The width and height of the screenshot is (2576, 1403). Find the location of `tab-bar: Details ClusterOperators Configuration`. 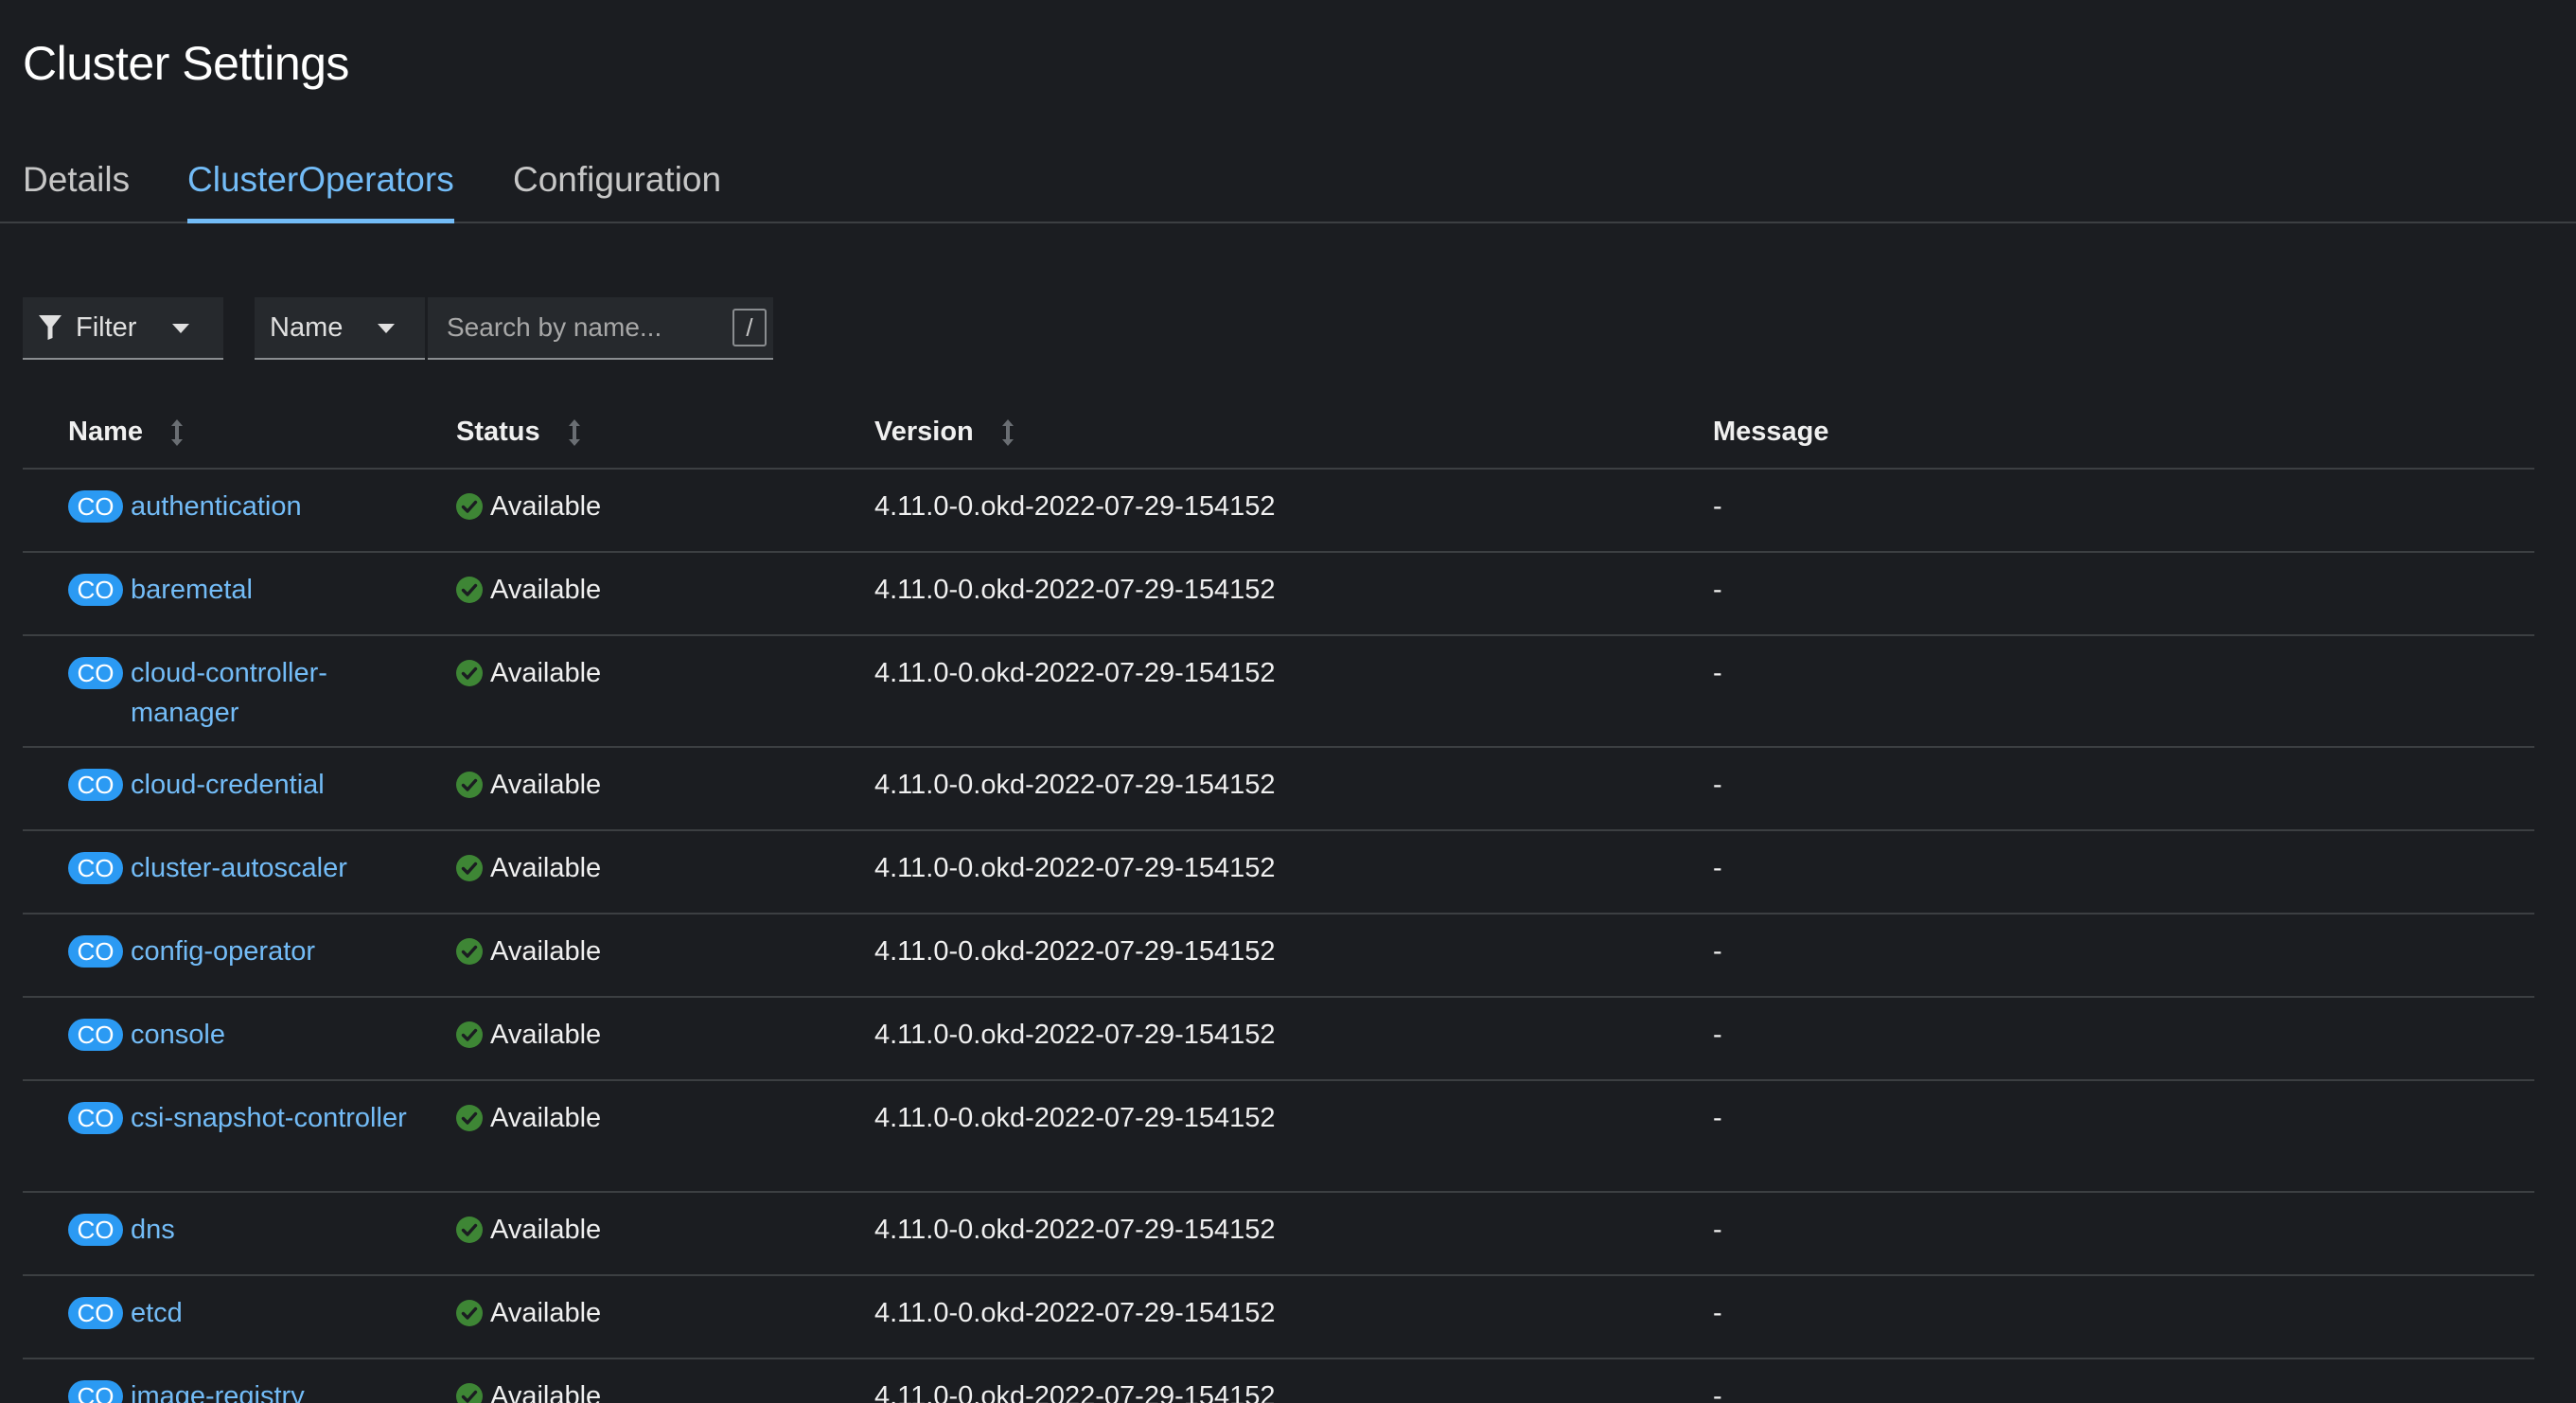

tab-bar: Details ClusterOperators Configuration is located at coordinates (1288, 188).